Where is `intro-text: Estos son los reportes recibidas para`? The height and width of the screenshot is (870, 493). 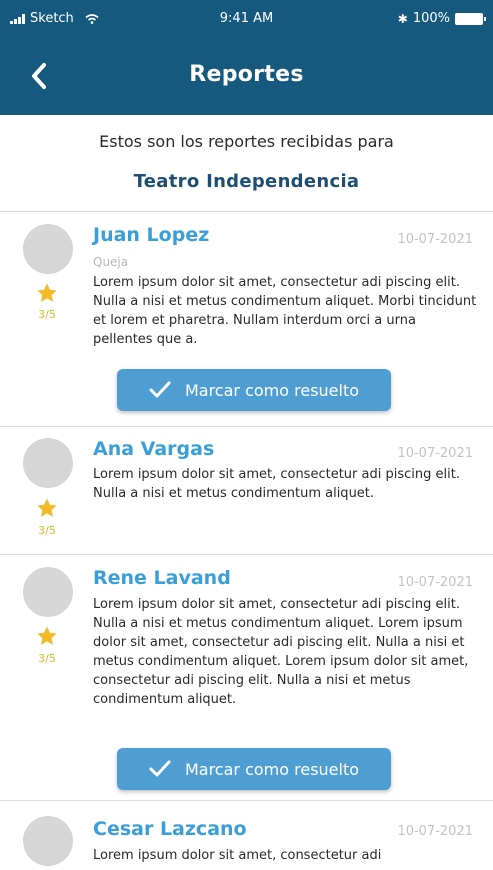 intro-text: Estos son los reportes recibidas para is located at coordinates (246, 141).